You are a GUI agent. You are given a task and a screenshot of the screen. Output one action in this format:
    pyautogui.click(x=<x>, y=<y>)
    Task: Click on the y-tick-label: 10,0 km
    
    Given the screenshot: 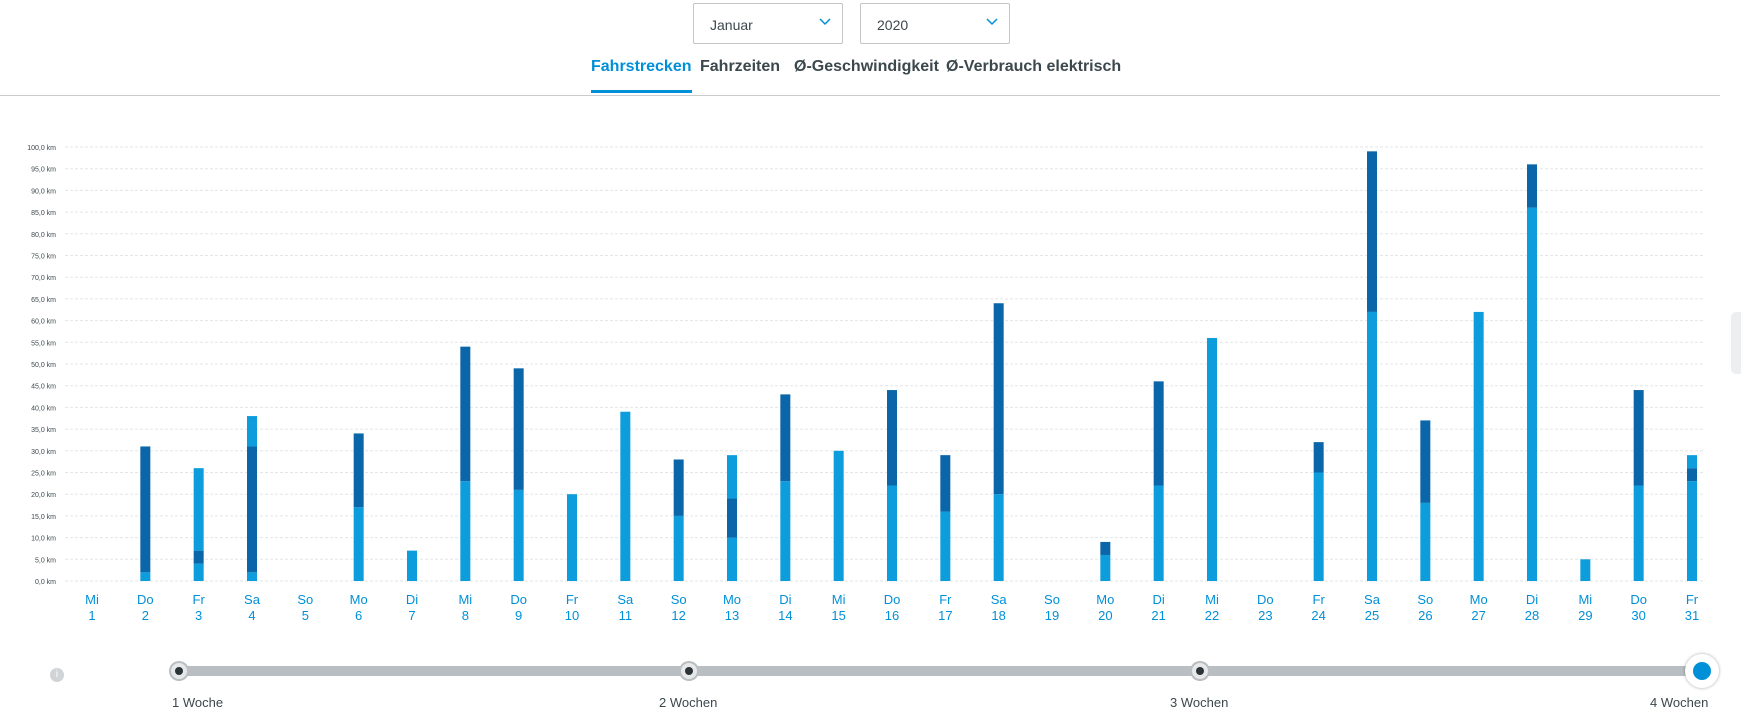 What is the action you would take?
    pyautogui.click(x=43, y=539)
    